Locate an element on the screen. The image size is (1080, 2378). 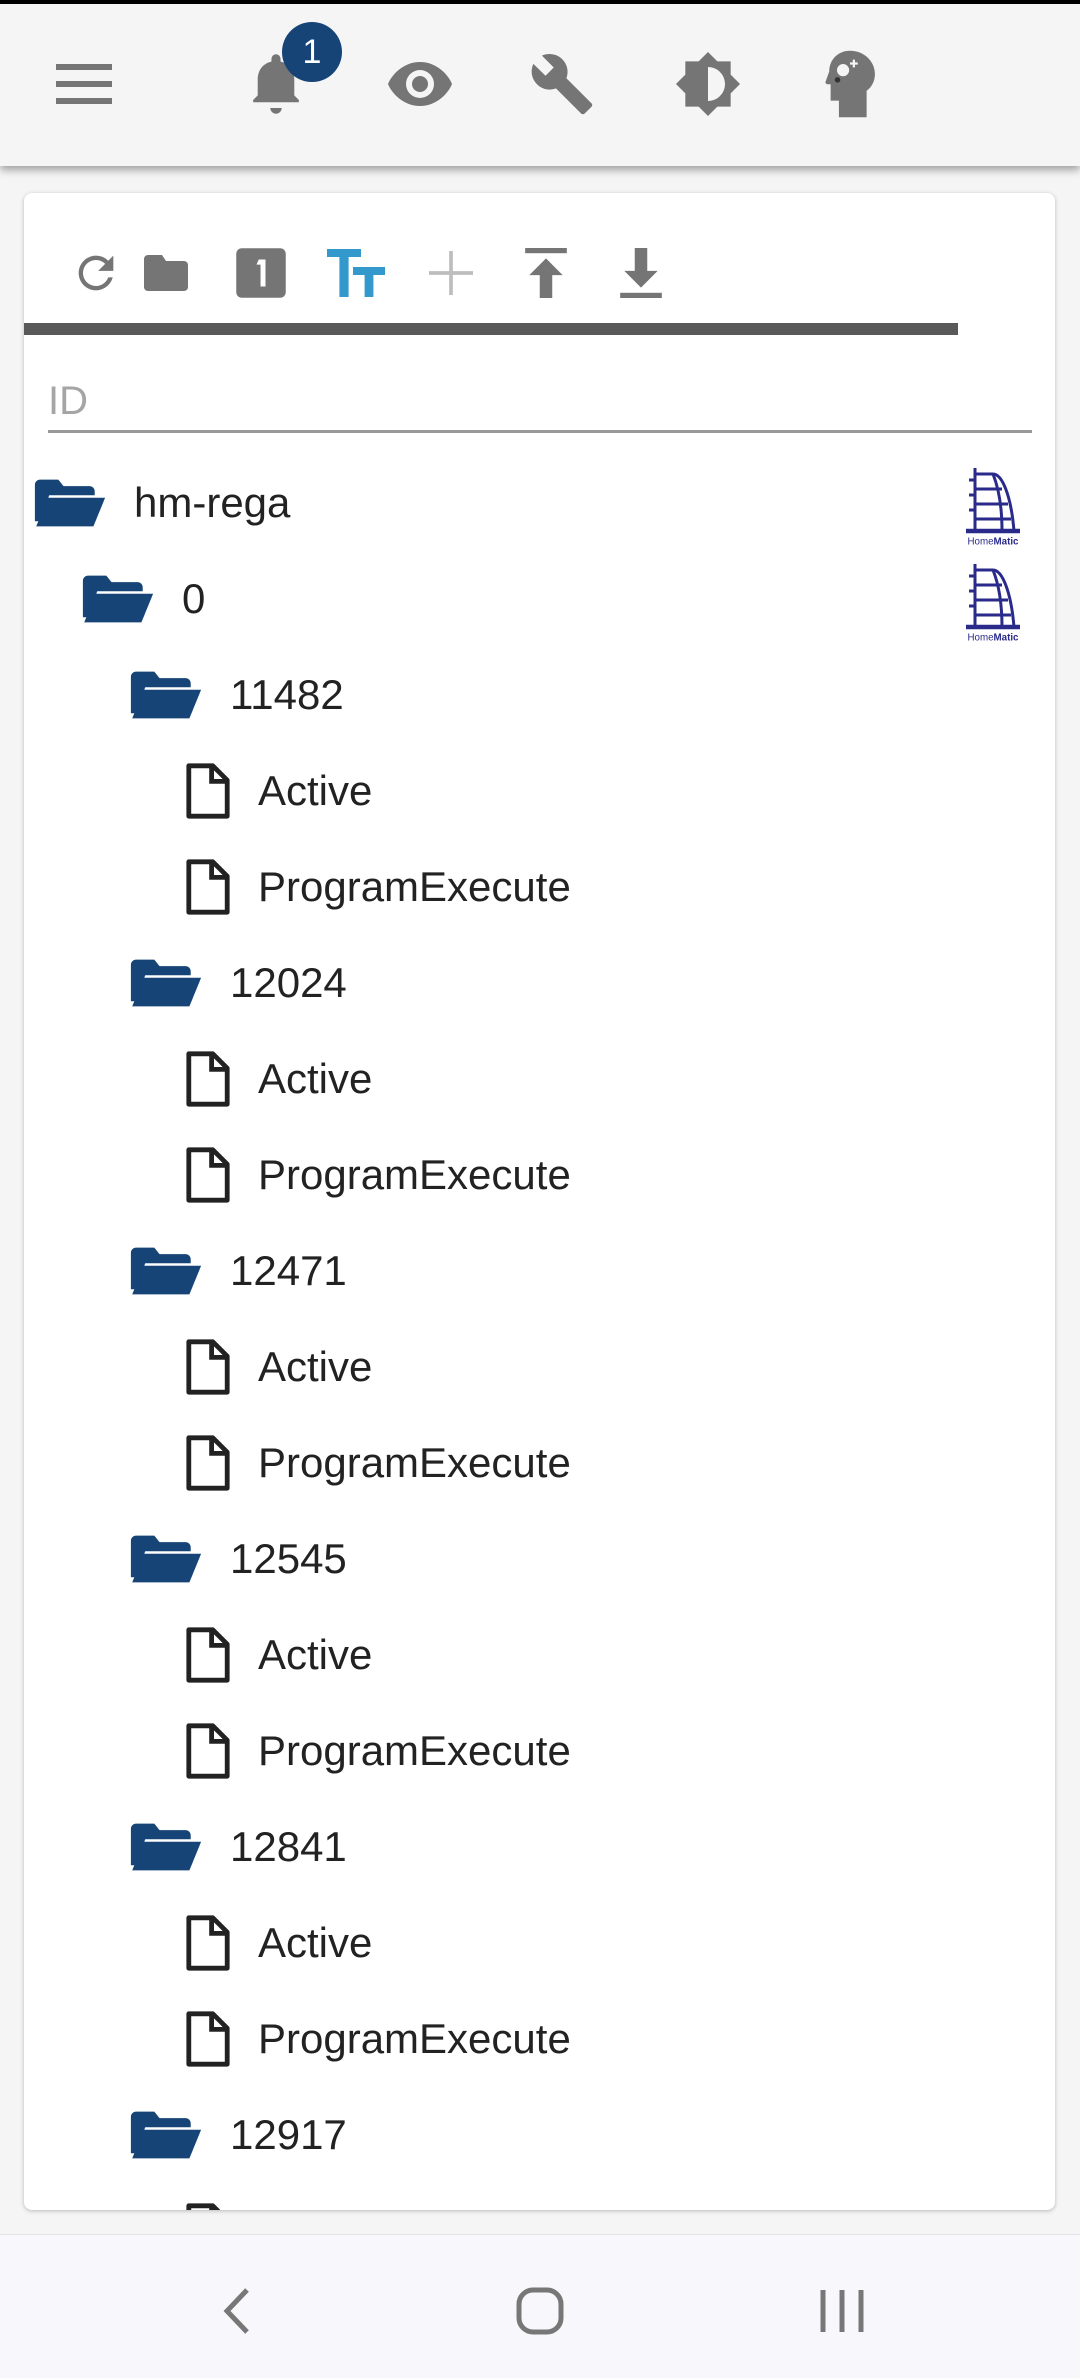
text-size-button is located at coordinates (356, 273).